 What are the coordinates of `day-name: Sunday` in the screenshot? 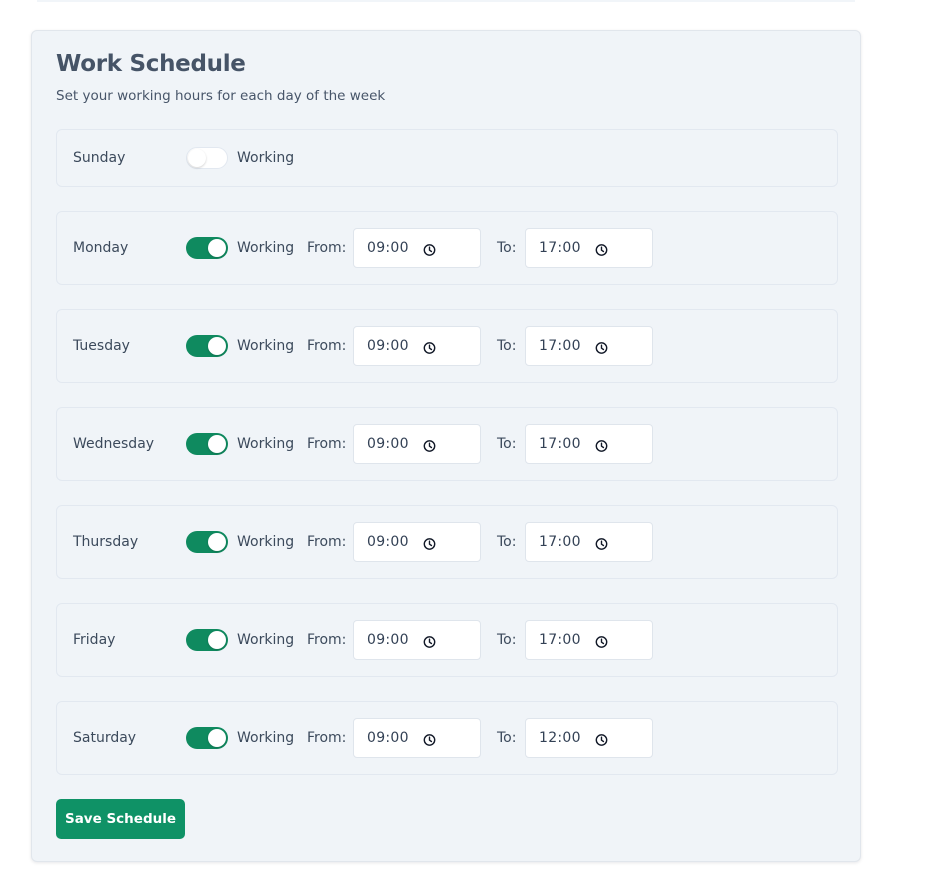 It's located at (99, 158).